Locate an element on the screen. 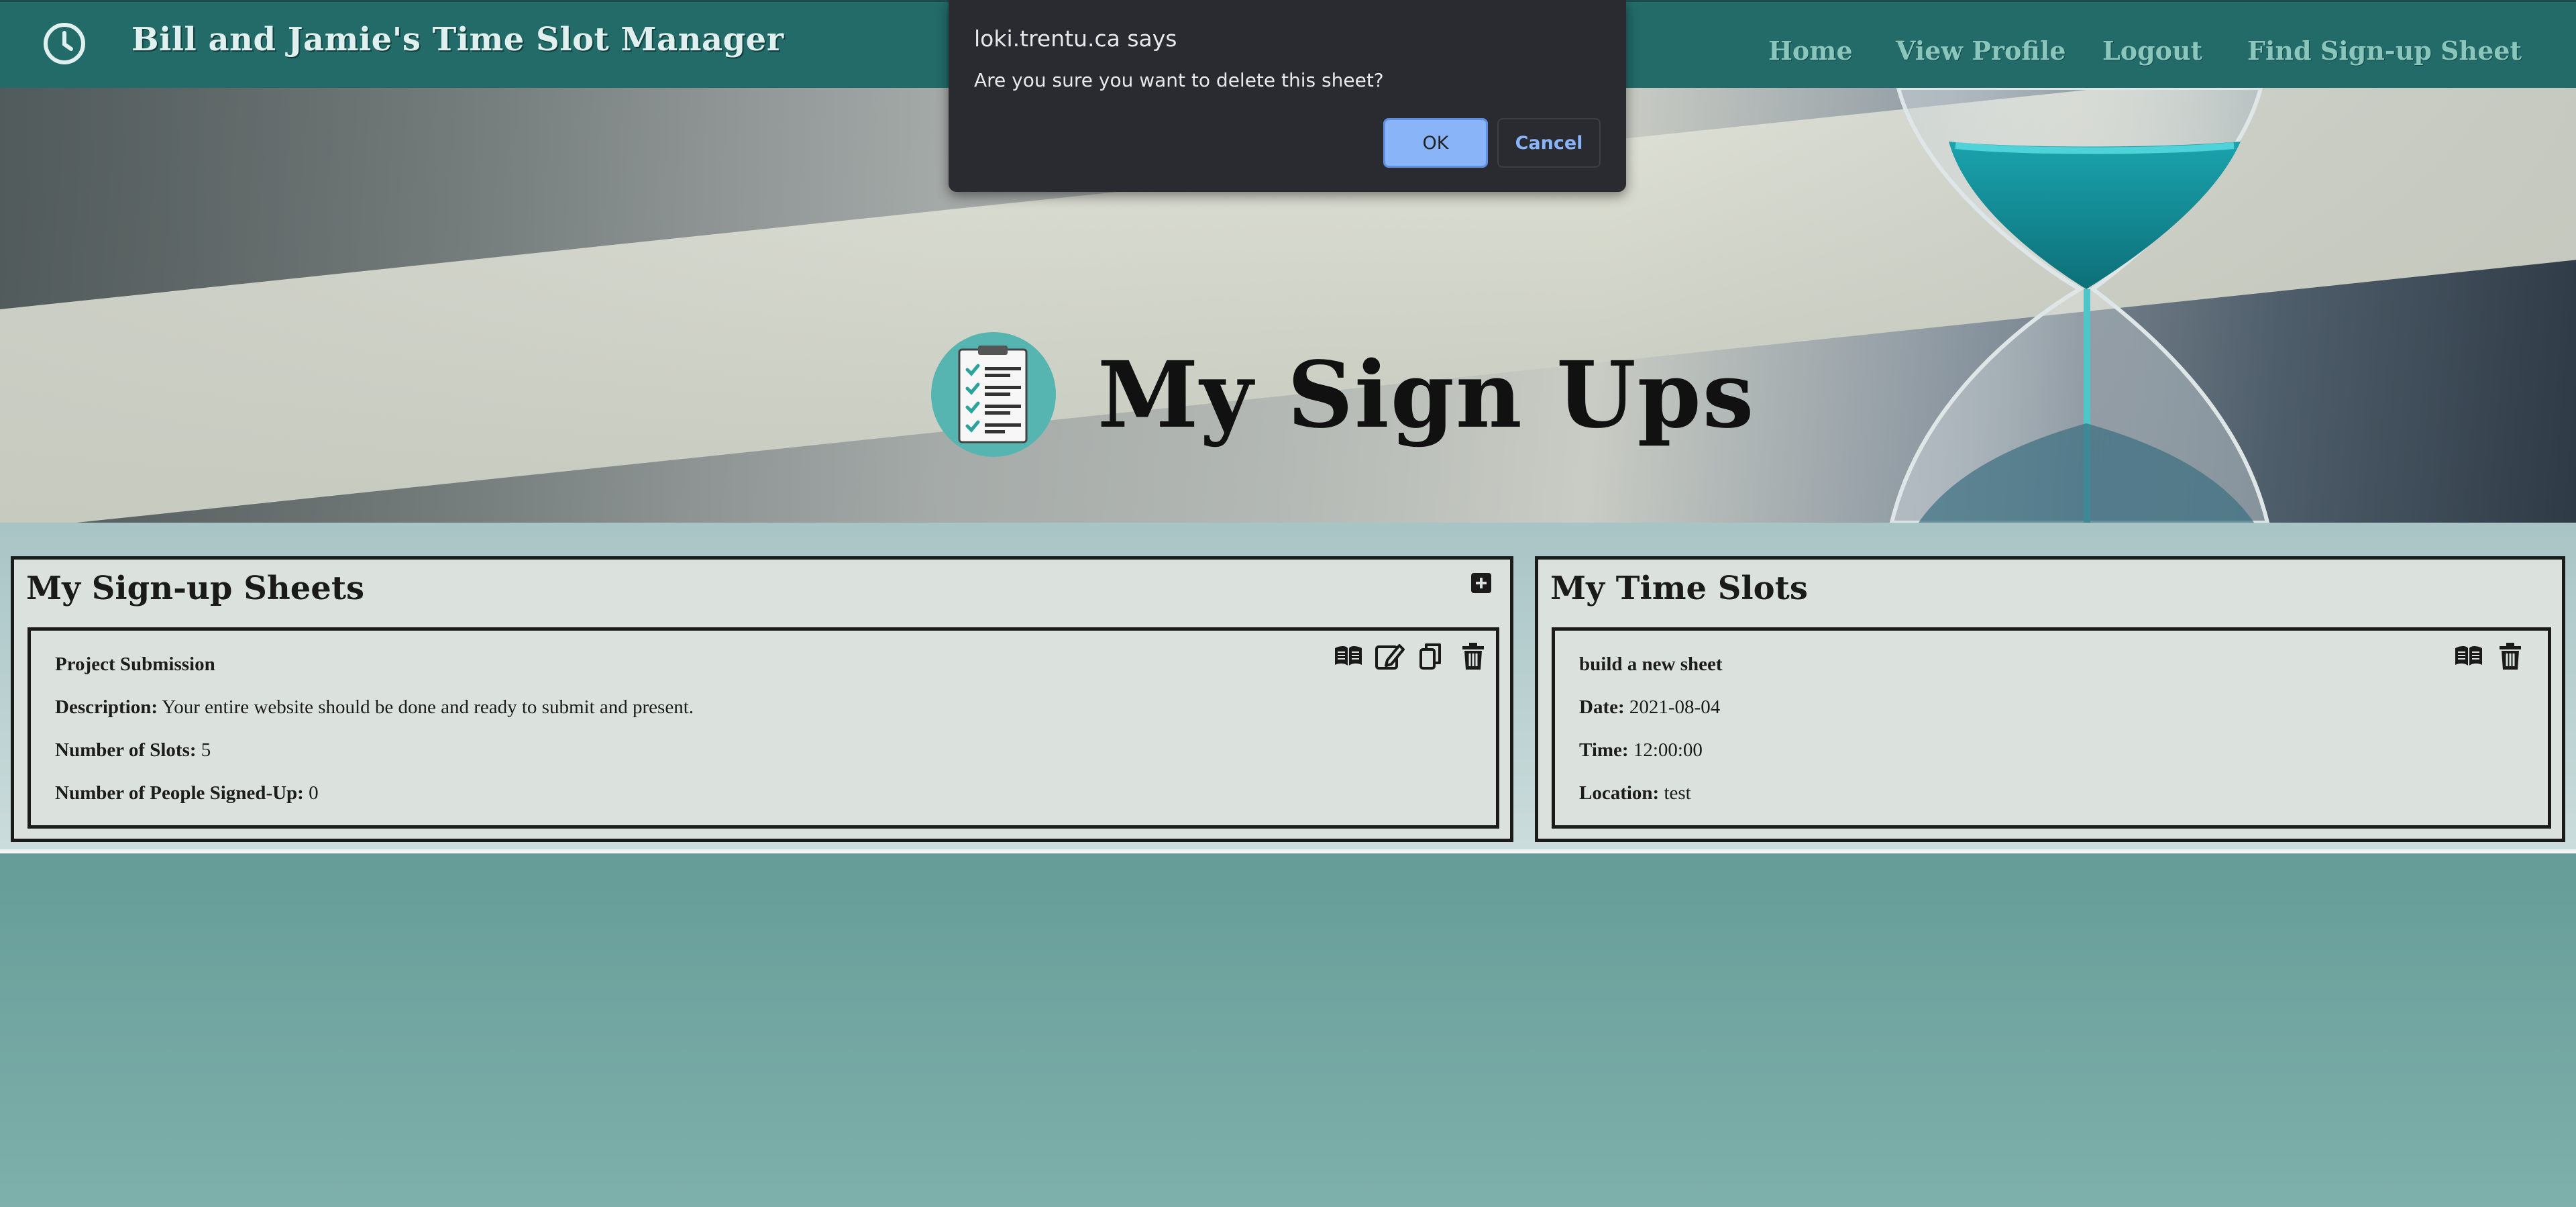 This screenshot has height=1207, width=2576. clipboard-checklist-icon is located at coordinates (993, 394).